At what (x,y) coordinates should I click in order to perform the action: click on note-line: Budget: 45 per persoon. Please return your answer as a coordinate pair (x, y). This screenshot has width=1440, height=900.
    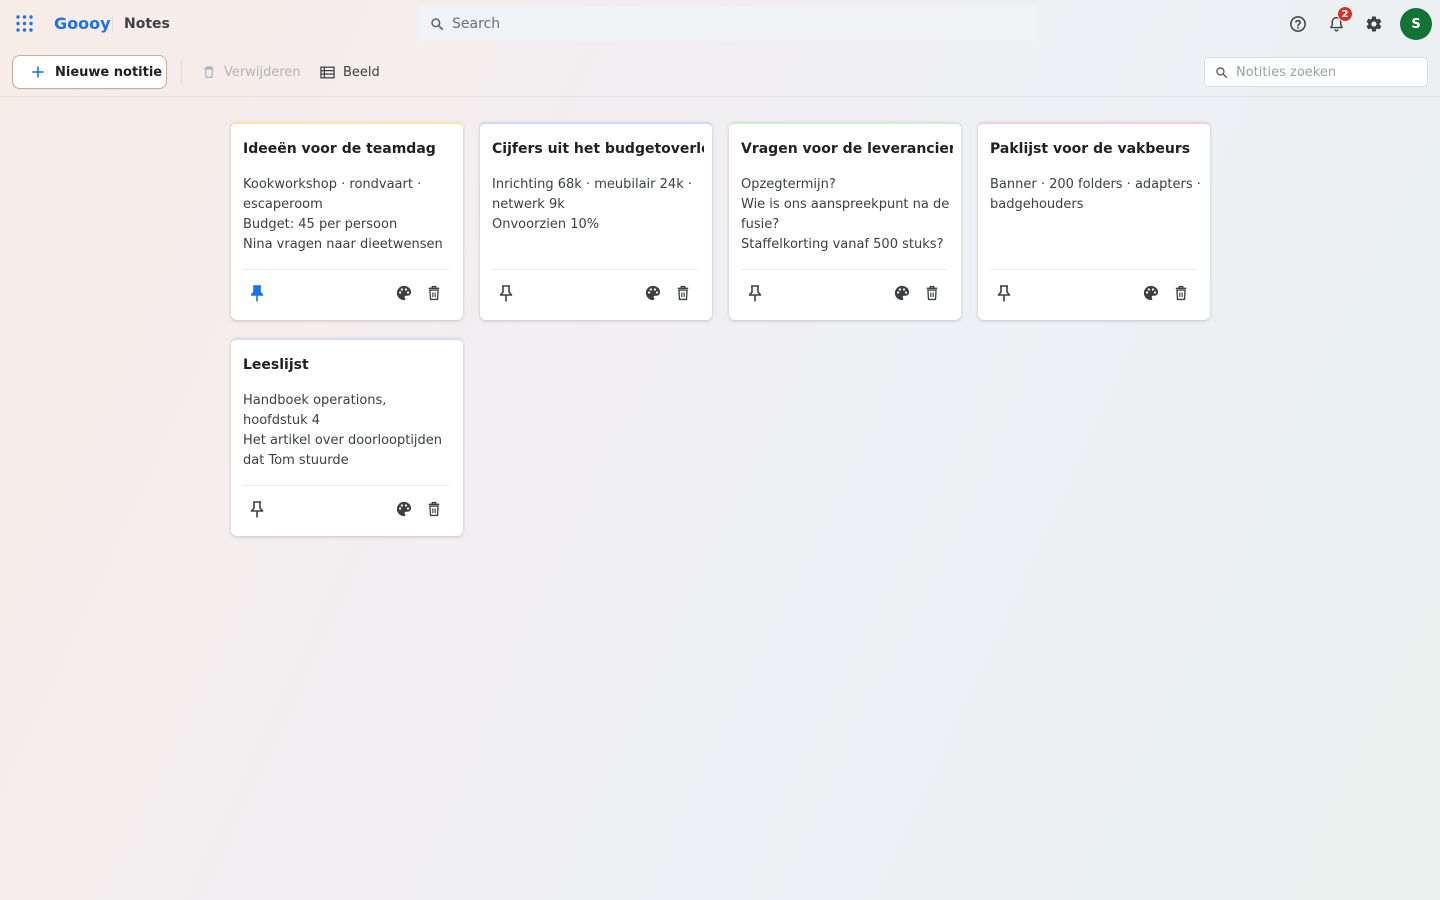
    Looking at the image, I should click on (320, 224).